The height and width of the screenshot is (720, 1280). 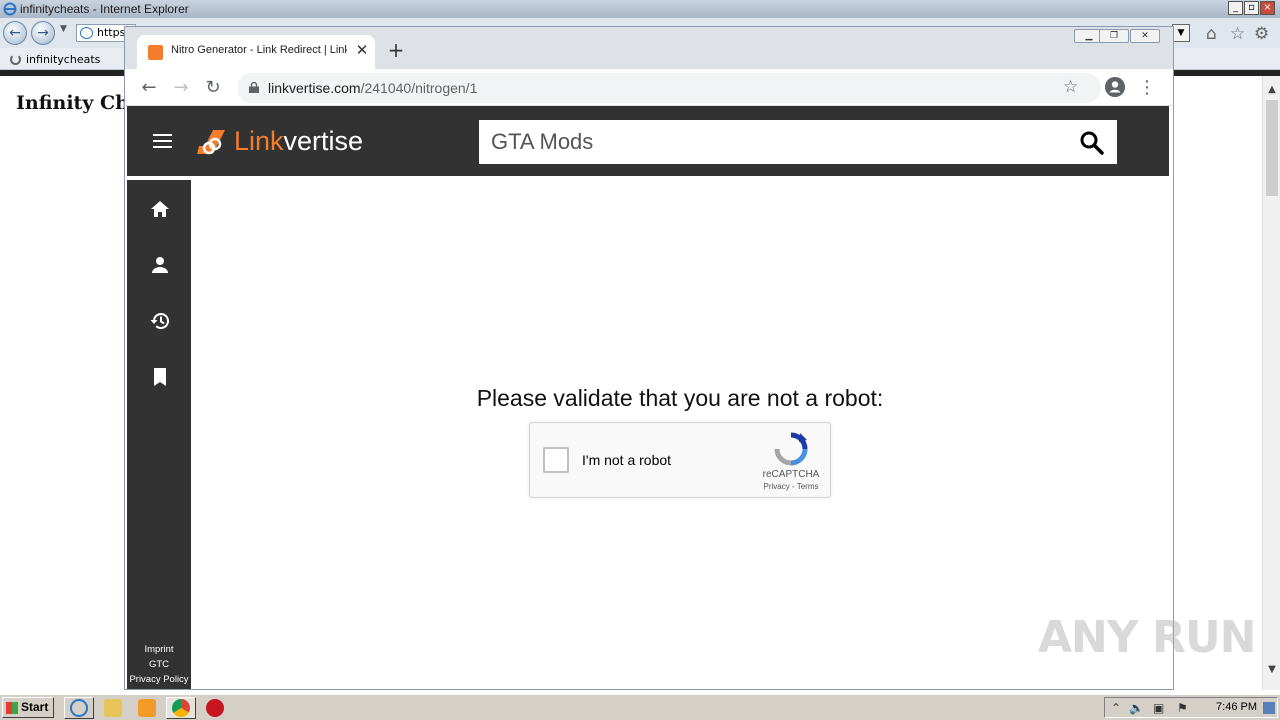 I want to click on footer-links: Imprint GTC Privacy Policy, so click(x=159, y=665).